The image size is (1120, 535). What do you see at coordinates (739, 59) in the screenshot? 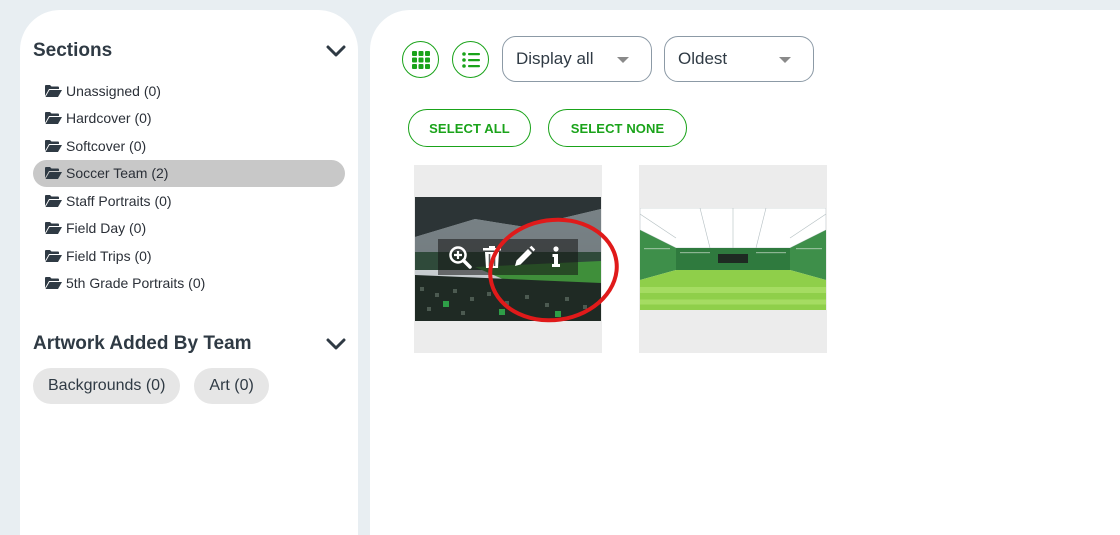
I see `sort-order-select: Oldest` at bounding box center [739, 59].